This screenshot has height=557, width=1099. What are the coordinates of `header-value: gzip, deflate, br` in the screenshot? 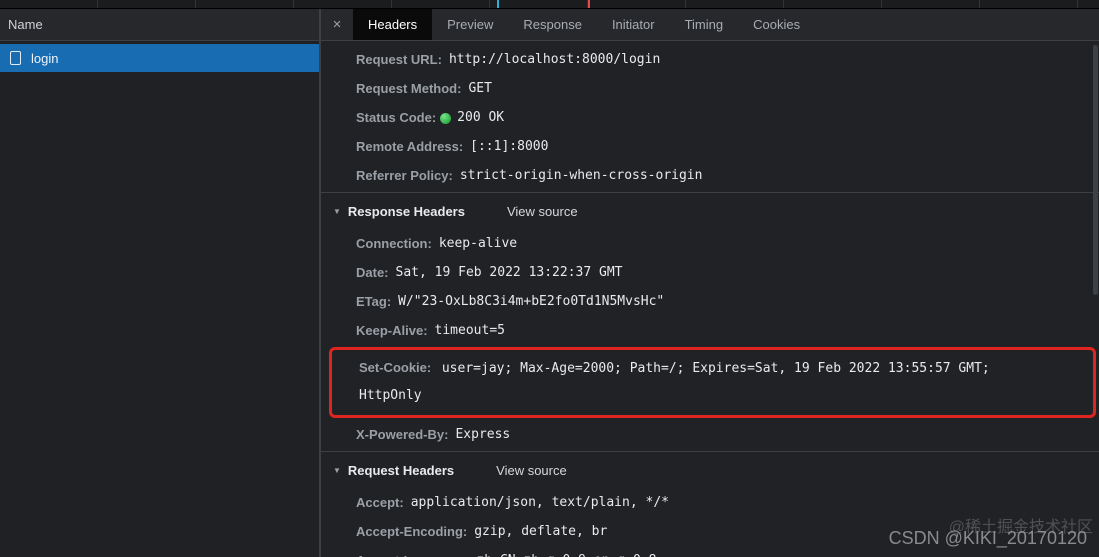 It's located at (541, 531).